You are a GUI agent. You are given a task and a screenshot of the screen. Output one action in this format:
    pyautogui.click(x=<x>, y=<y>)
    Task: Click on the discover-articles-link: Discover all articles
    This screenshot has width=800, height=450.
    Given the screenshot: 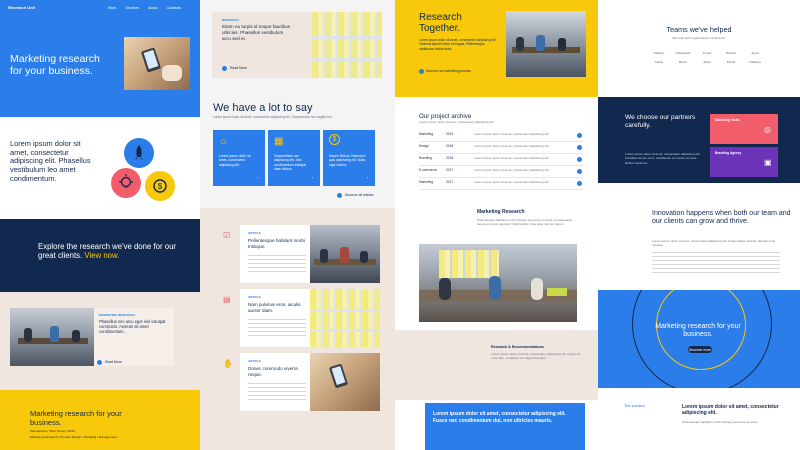 What is the action you would take?
    pyautogui.click(x=359, y=195)
    